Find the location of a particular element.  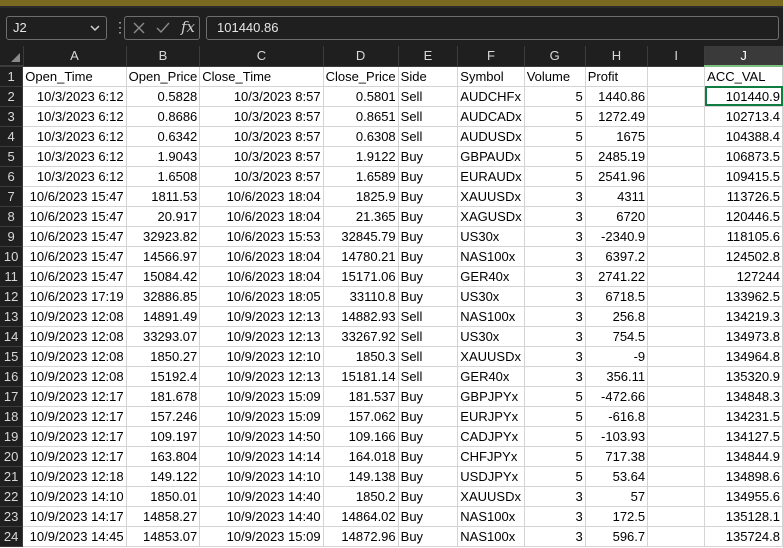

cell-open-price: 109.197 is located at coordinates (163, 436).